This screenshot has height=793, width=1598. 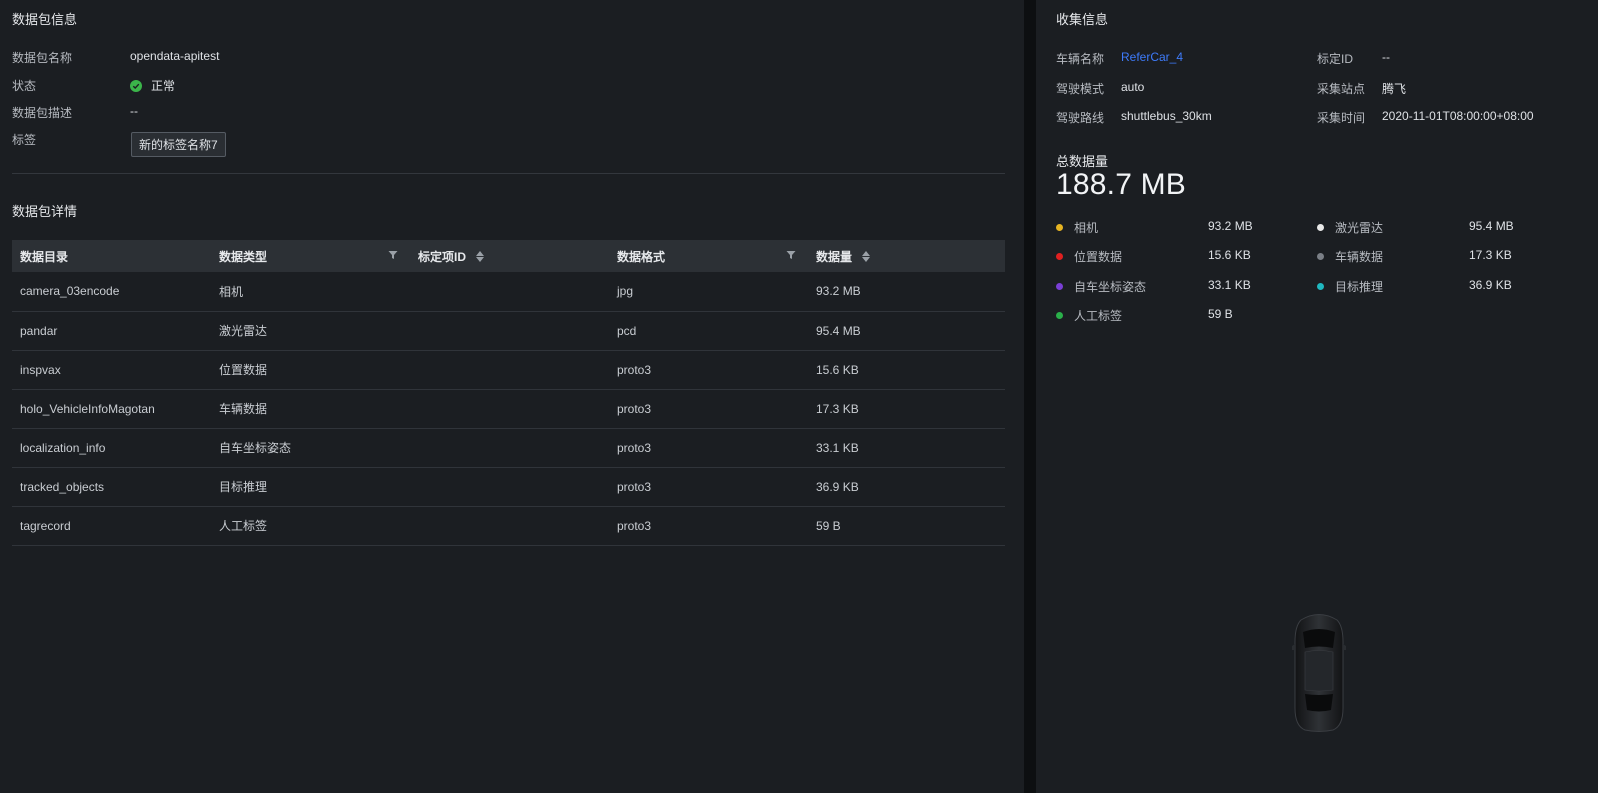 I want to click on cell-size: 15.6 KB, so click(x=906, y=370).